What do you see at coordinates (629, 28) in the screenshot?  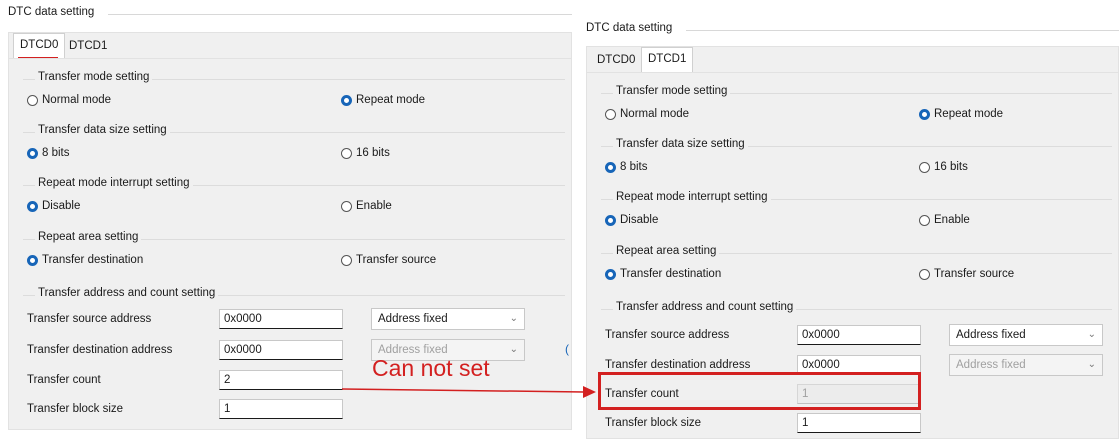 I see `section-title: DTC data setting` at bounding box center [629, 28].